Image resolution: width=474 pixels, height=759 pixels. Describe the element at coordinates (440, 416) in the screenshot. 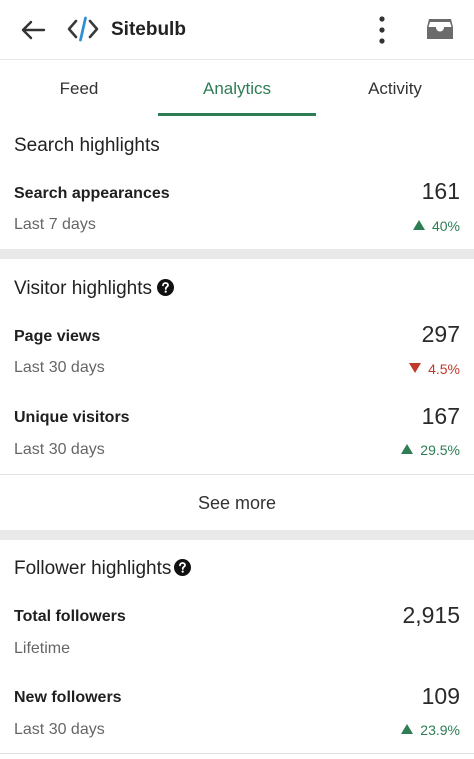

I see `unique-visitors-value: 167` at that location.